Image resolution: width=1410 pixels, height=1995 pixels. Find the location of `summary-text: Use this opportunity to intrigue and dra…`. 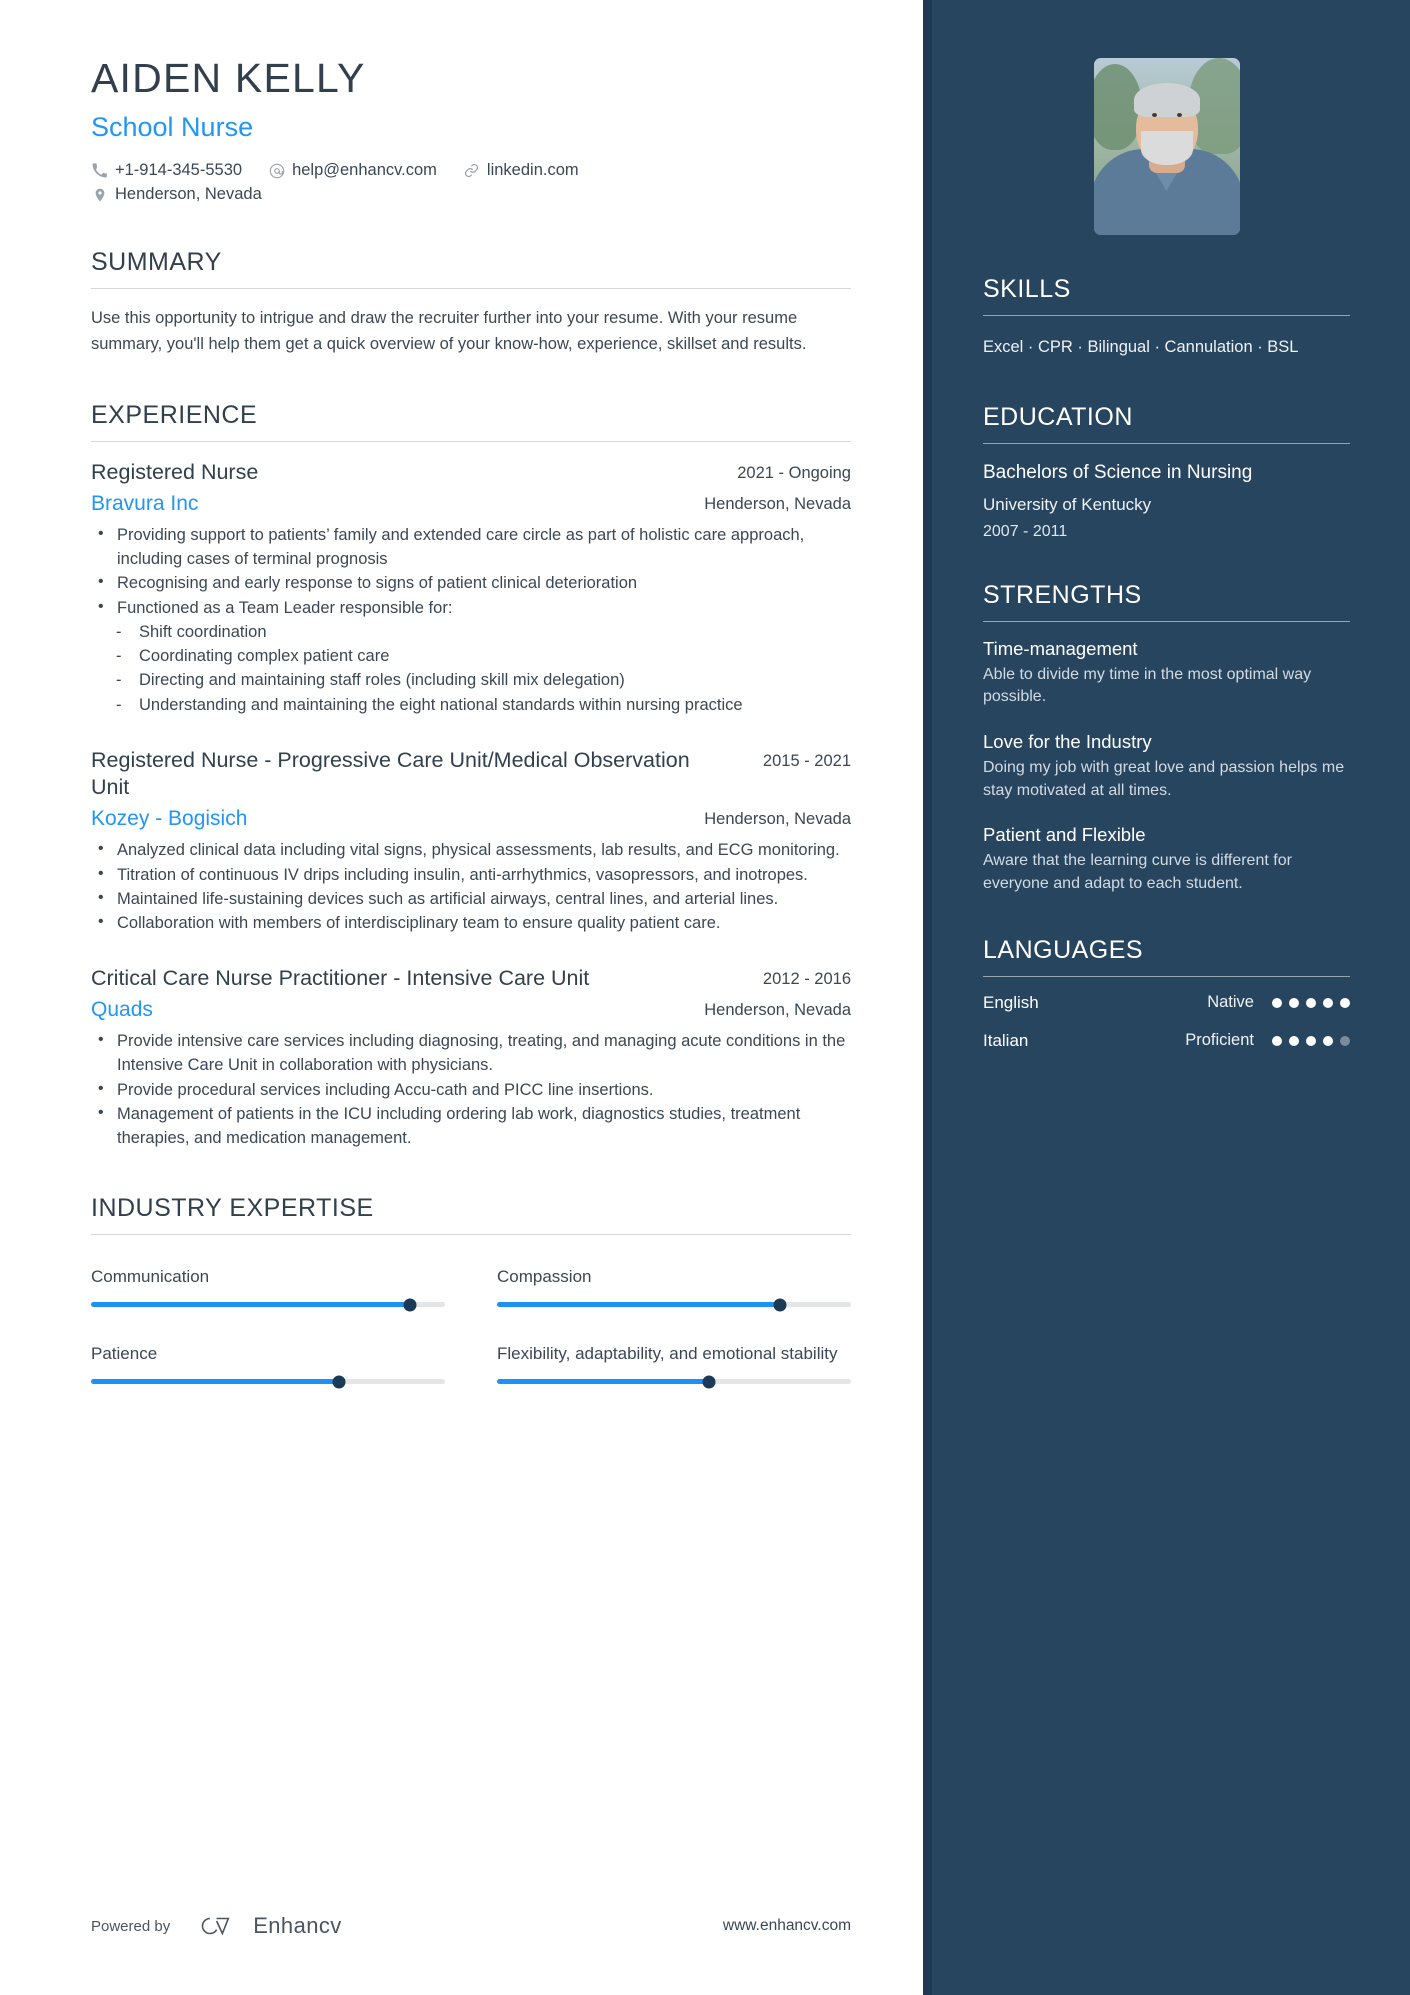

summary-text: Use this opportunity to intrigue and dra… is located at coordinates (449, 331).